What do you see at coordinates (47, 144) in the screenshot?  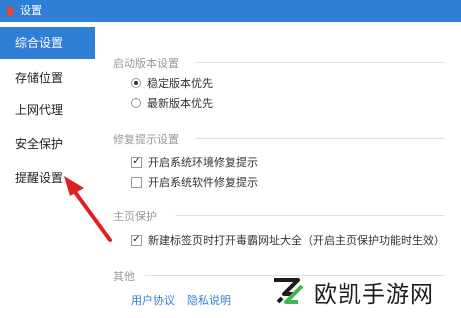 I see `sidebar-item-security: 安全保护` at bounding box center [47, 144].